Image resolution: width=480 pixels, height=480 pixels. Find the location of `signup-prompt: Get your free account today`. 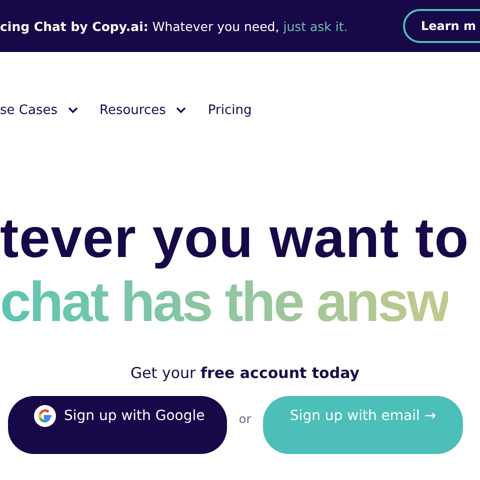

signup-prompt: Get your free account today is located at coordinates (245, 373).